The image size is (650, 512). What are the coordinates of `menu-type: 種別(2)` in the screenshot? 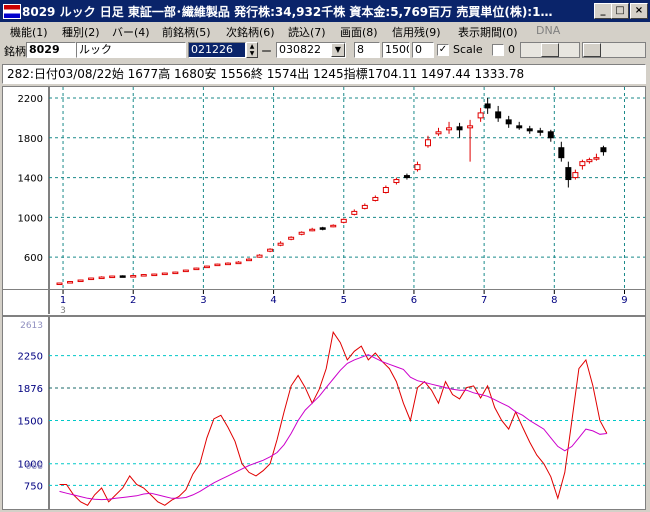 It's located at (81, 32).